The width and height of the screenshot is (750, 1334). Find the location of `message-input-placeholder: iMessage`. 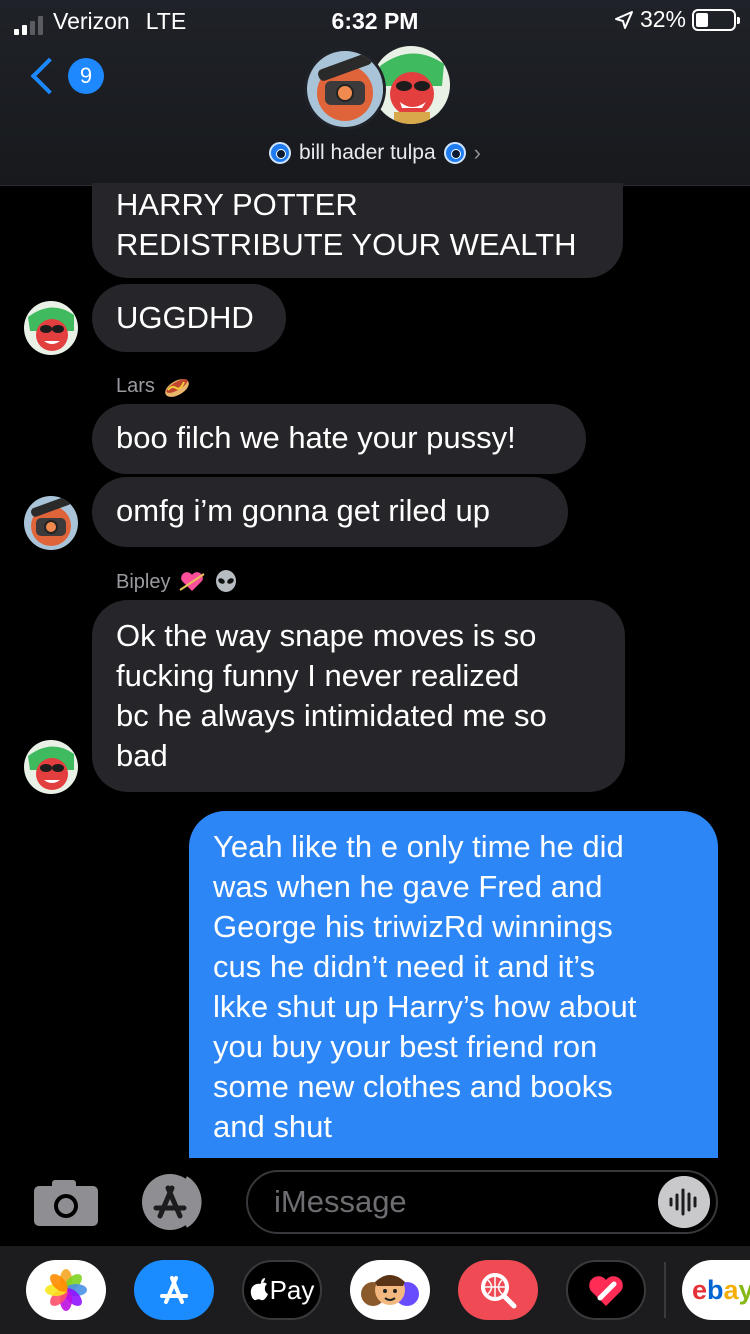

message-input-placeholder: iMessage is located at coordinates (340, 1201).